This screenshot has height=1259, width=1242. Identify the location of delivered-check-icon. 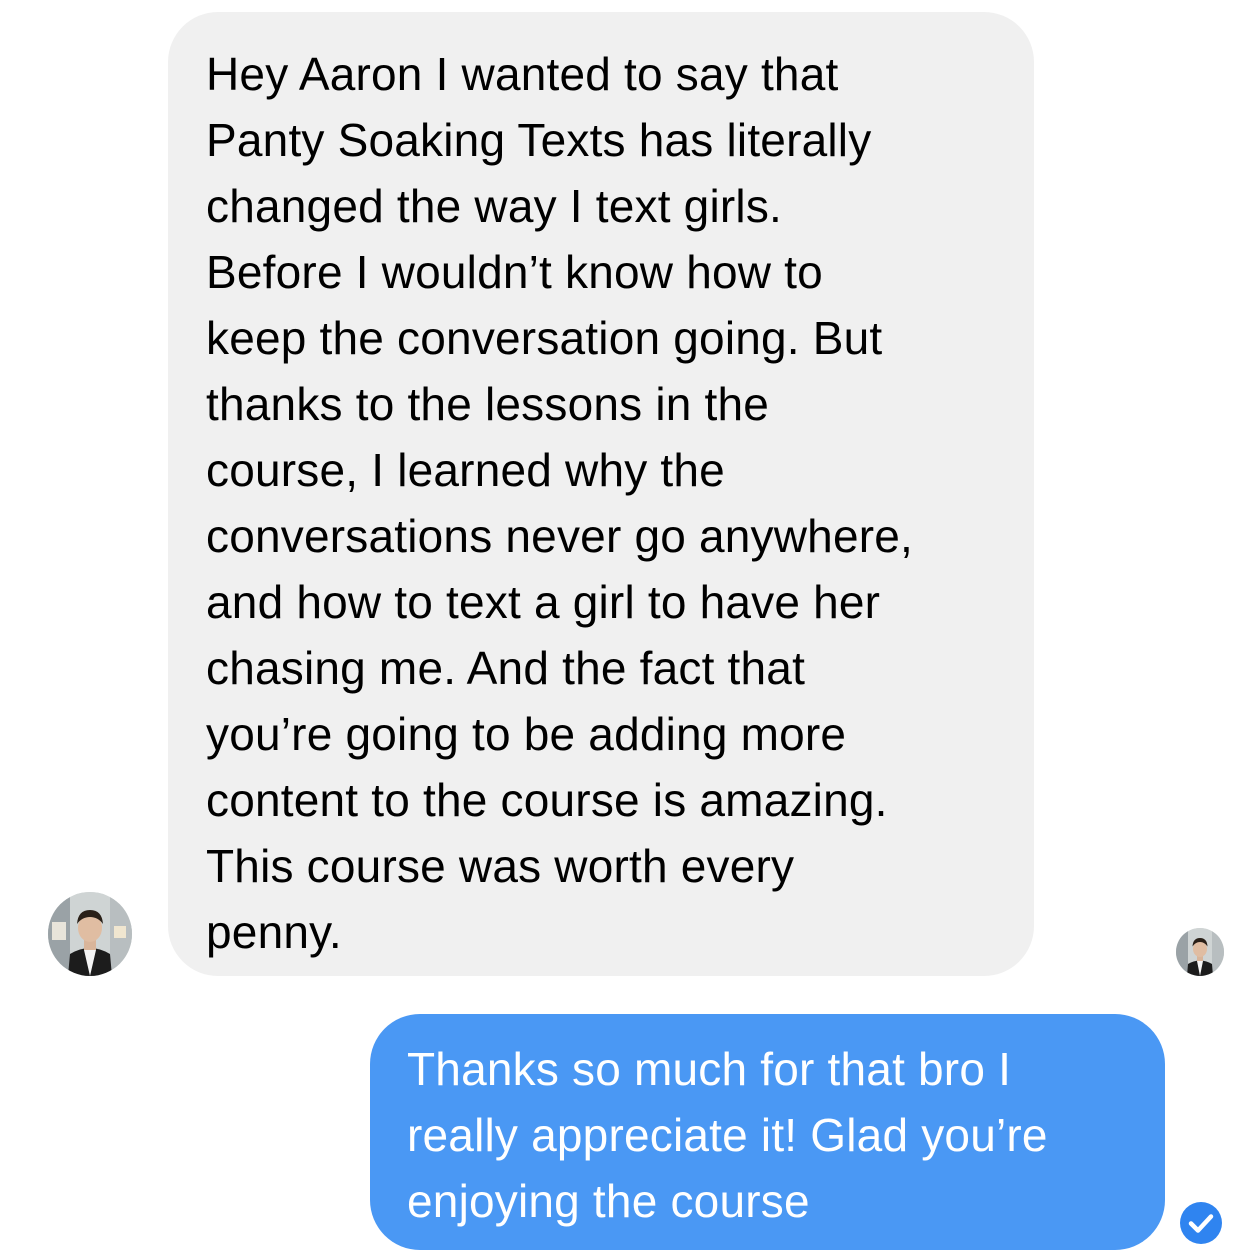
(1201, 1223).